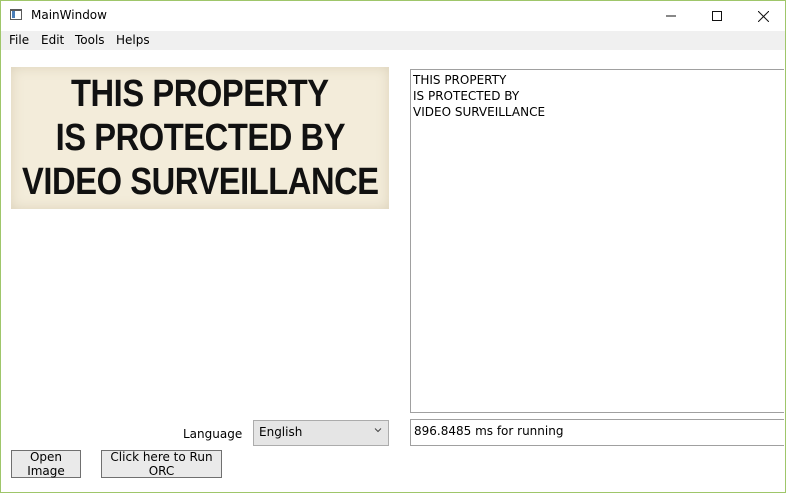  What do you see at coordinates (133, 40) in the screenshot?
I see `menu-helps: Helps` at bounding box center [133, 40].